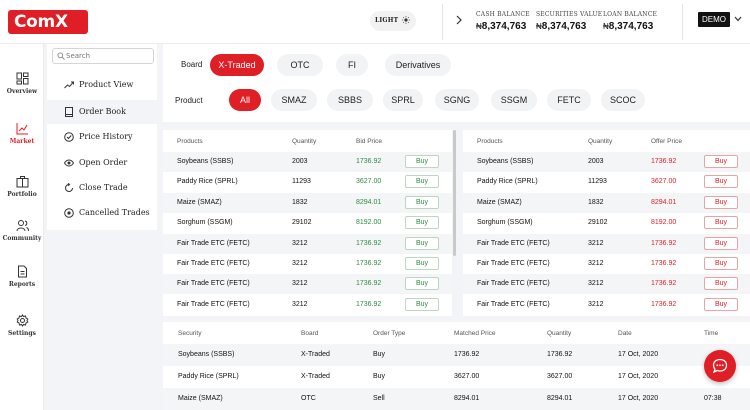 The width and height of the screenshot is (750, 410). I want to click on column-header: Order Type, so click(389, 333).